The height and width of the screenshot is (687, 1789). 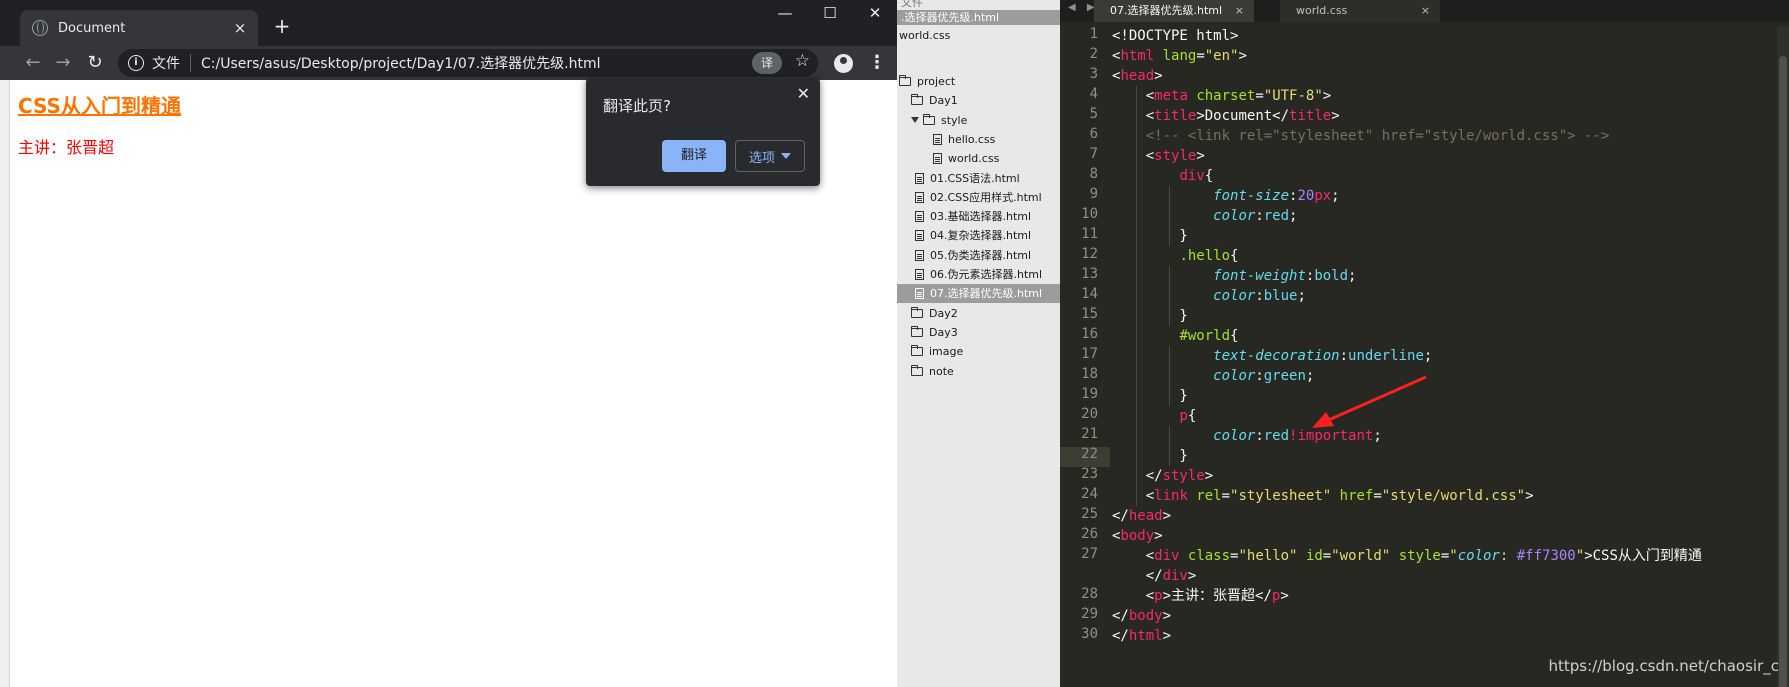 What do you see at coordinates (1162, 476) in the screenshot?
I see `code-line: </style>` at bounding box center [1162, 476].